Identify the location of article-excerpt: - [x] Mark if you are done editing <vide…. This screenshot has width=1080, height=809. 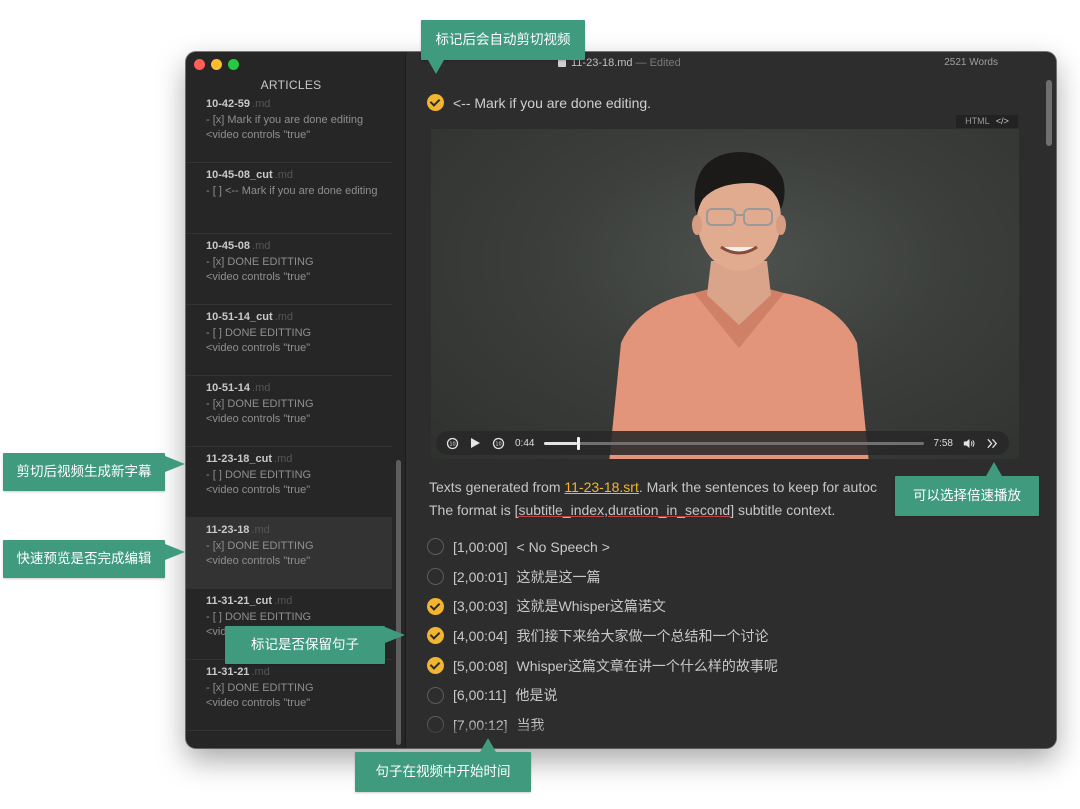
(285, 127).